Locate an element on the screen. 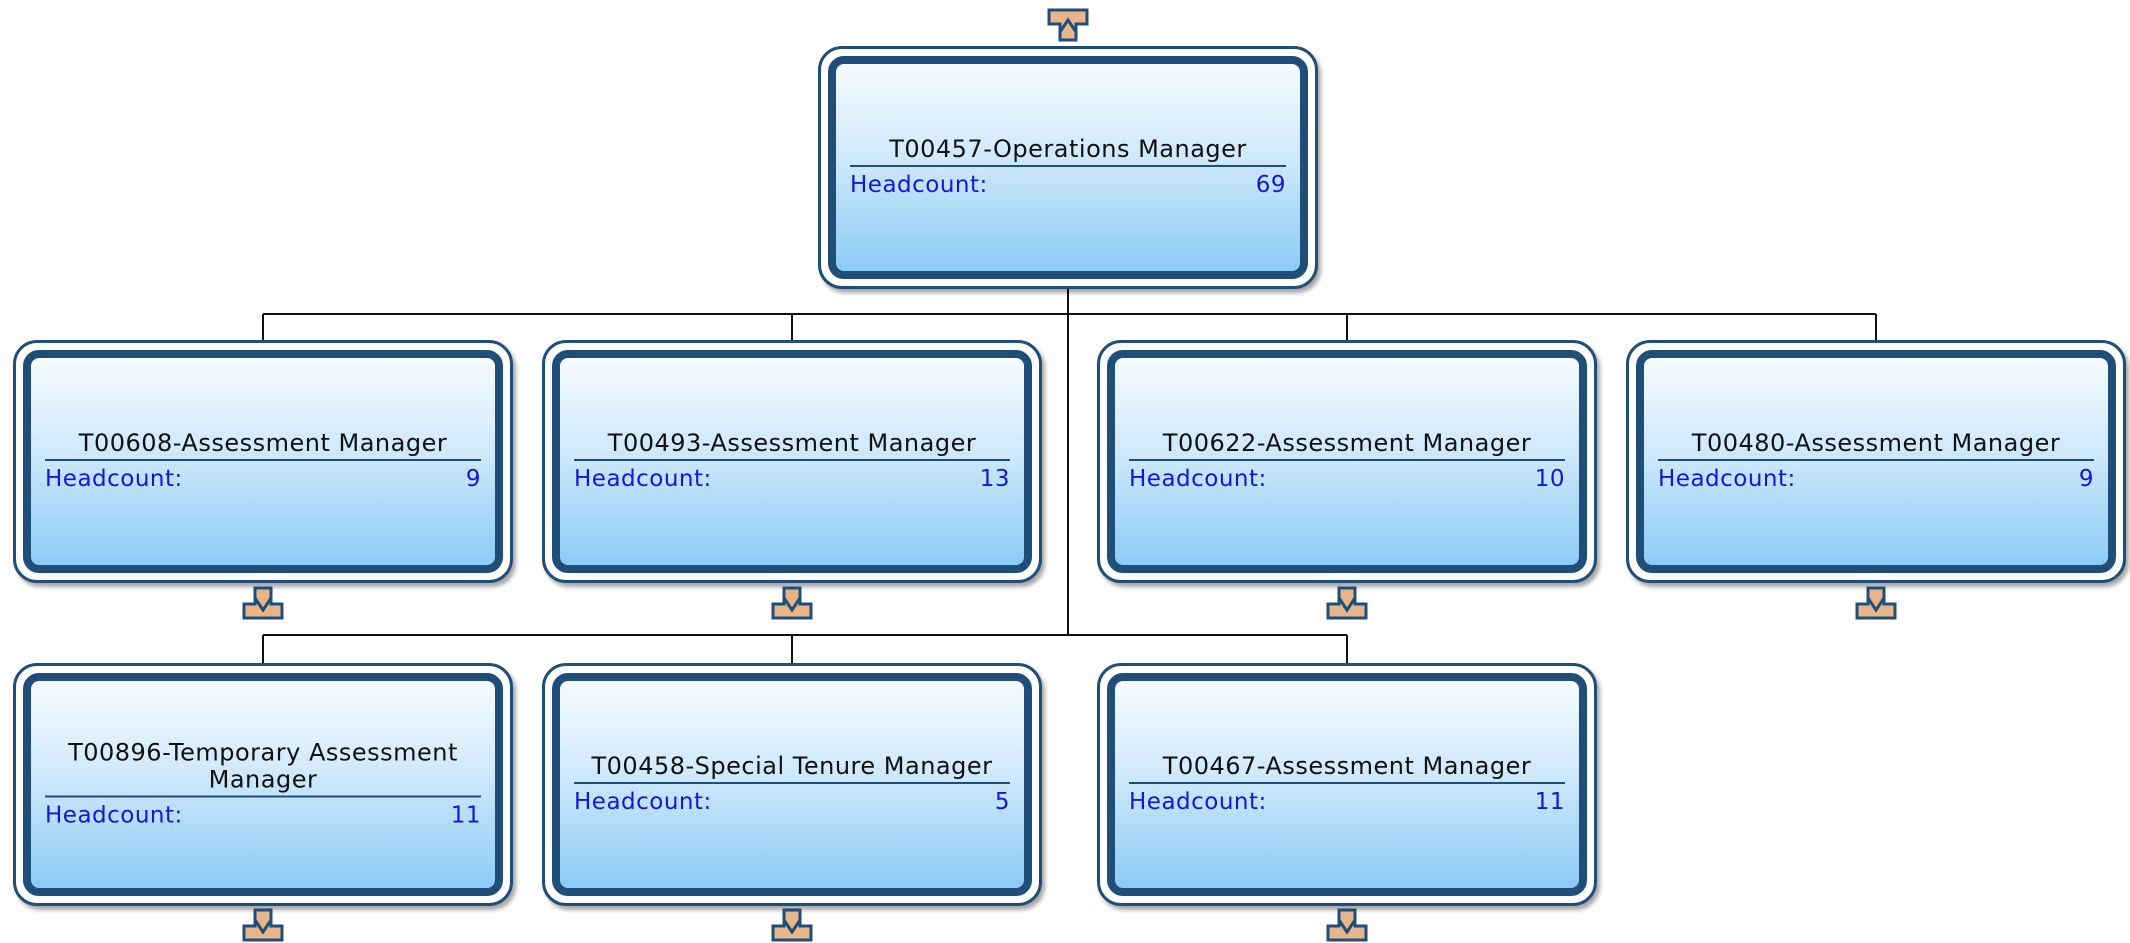  headcount-value: 10 is located at coordinates (1549, 478).